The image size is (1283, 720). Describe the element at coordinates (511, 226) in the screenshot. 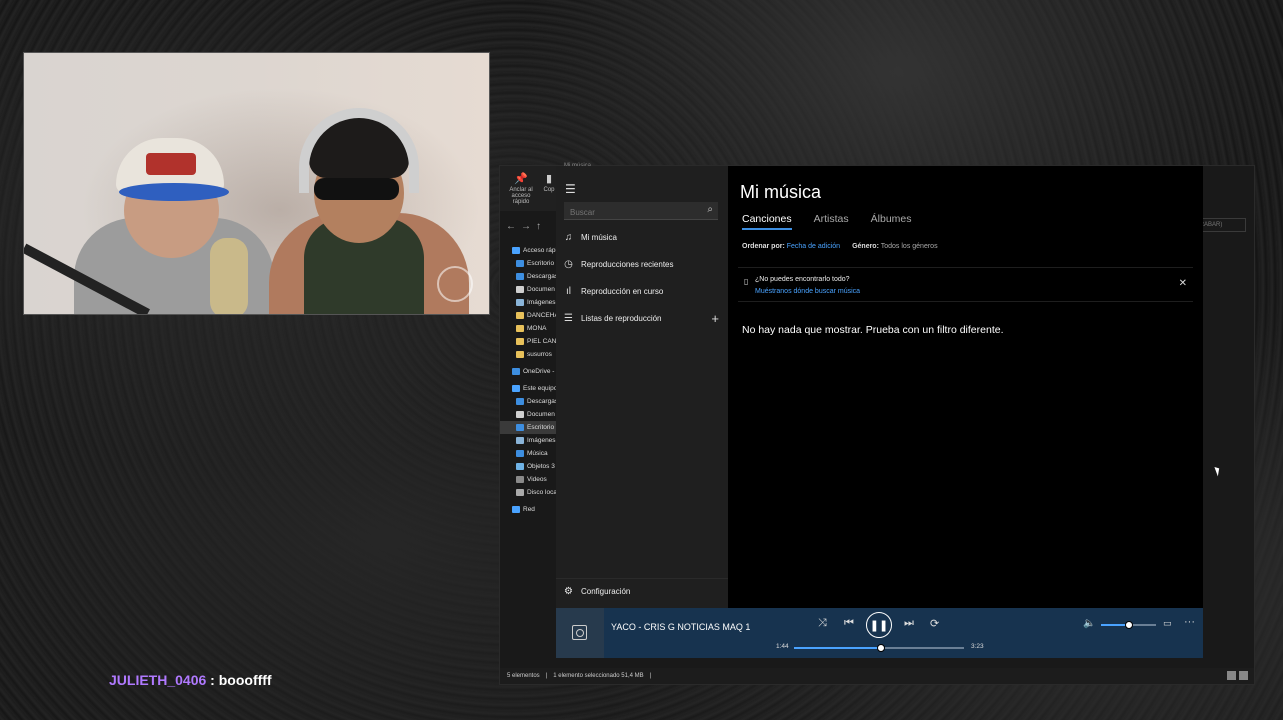

I see `back-arrow-icon: ←` at that location.